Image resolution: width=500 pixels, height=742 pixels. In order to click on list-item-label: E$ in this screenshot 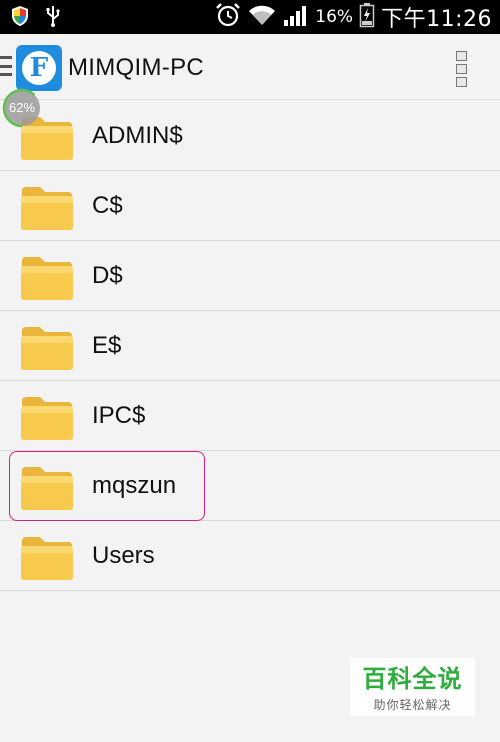, I will do `click(107, 345)`.